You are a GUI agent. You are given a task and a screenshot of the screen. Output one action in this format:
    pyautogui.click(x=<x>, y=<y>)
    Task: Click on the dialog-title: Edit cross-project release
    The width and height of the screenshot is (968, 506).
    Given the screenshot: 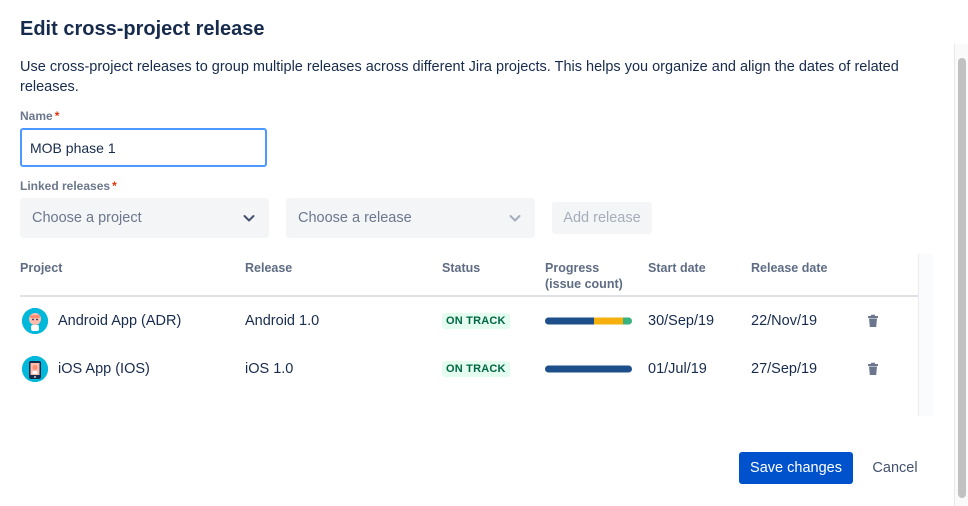 What is the action you would take?
    pyautogui.click(x=142, y=29)
    